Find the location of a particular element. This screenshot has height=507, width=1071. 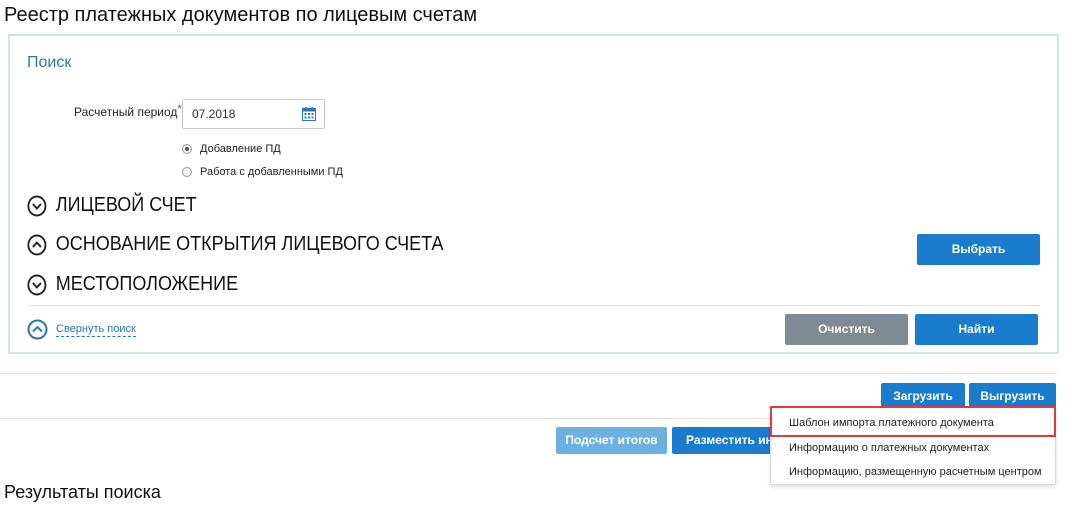

panel-divider is located at coordinates (533, 305).